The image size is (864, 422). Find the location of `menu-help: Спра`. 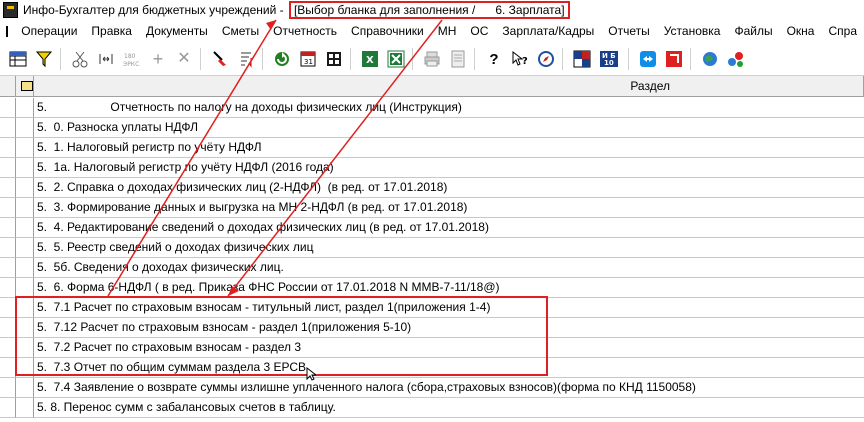

menu-help: Спра is located at coordinates (842, 31).